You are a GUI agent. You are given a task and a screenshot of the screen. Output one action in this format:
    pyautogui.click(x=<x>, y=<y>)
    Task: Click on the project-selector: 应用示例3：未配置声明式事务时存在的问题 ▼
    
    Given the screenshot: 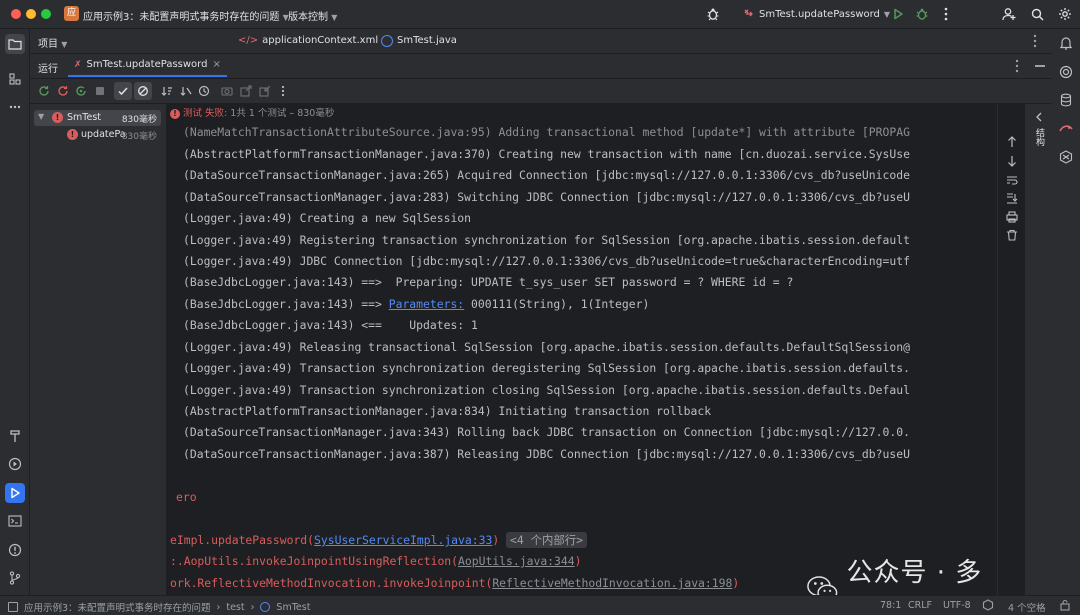 What is the action you would take?
    pyautogui.click(x=186, y=15)
    